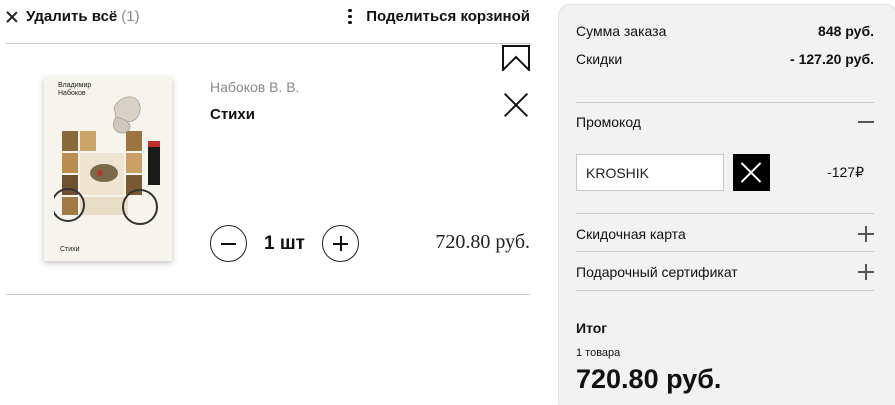 This screenshot has width=895, height=405. What do you see at coordinates (228, 243) in the screenshot?
I see `decrease-quantity-button` at bounding box center [228, 243].